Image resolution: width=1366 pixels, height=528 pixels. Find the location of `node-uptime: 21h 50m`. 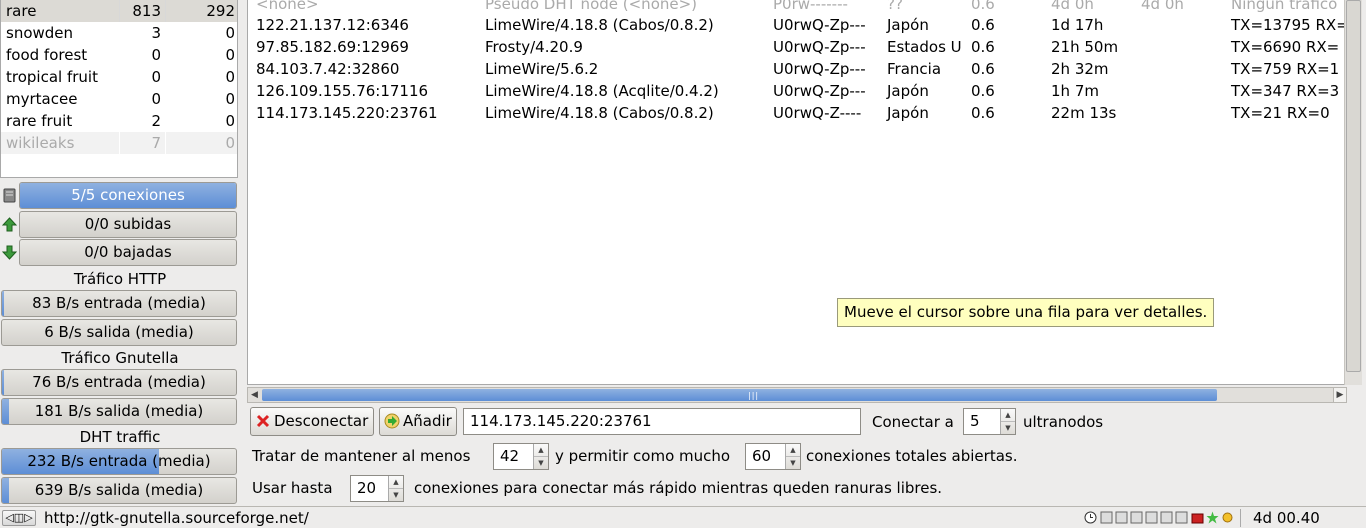

node-uptime: 21h 50m is located at coordinates (1085, 47).